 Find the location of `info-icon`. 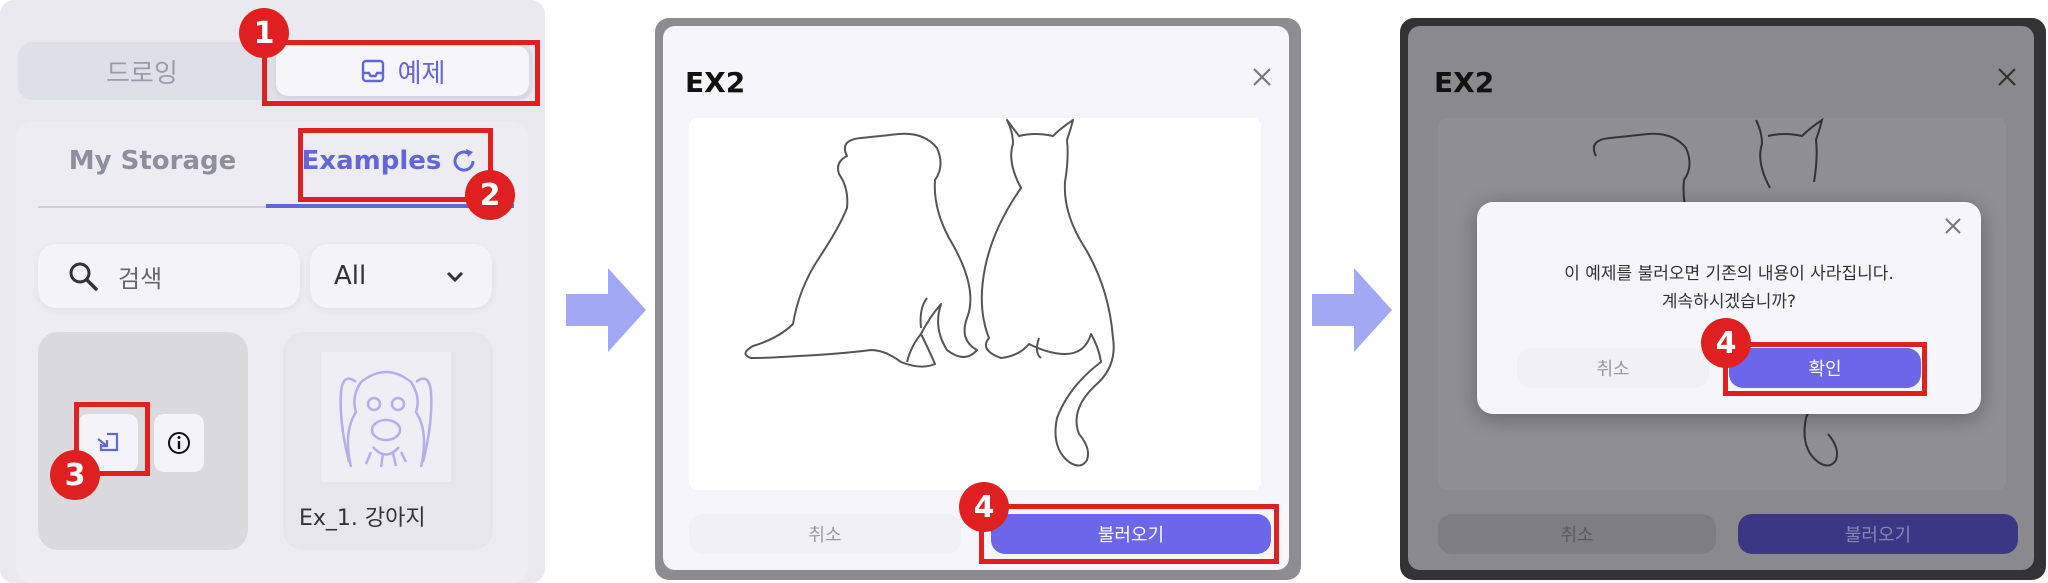

info-icon is located at coordinates (179, 443).